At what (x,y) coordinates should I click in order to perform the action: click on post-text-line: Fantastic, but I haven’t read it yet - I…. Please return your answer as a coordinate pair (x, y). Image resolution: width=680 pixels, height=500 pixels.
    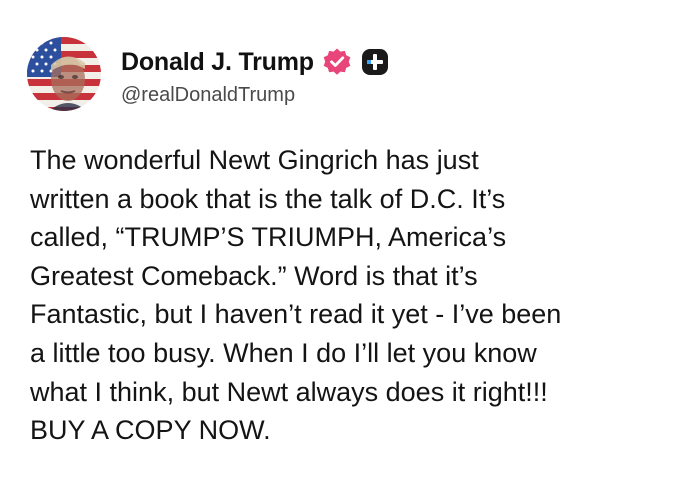
    Looking at the image, I should click on (296, 314).